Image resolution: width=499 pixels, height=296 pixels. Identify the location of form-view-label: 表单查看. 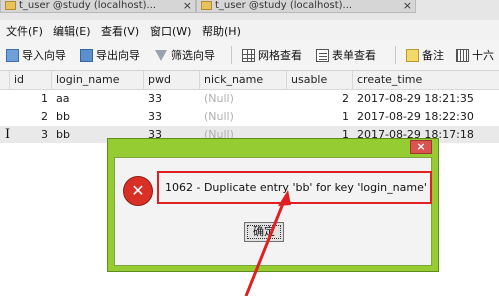
(354, 55).